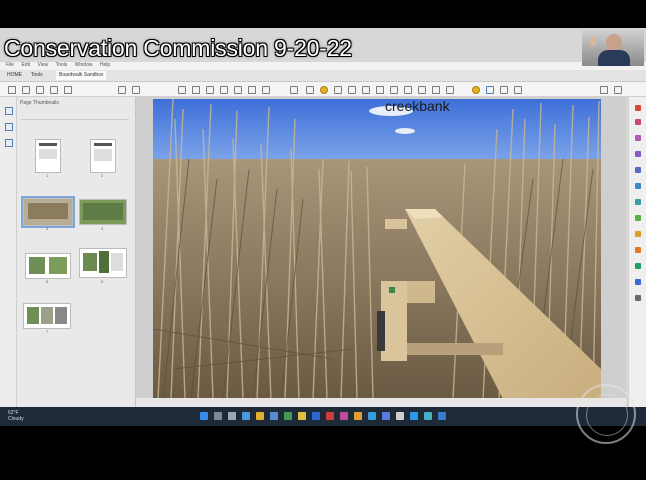  I want to click on combine-icon, so click(638, 170).